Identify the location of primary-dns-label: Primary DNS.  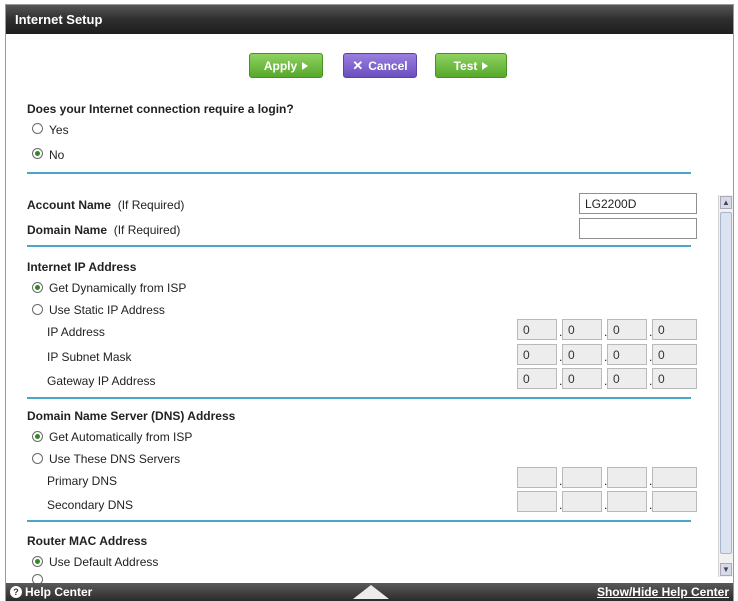
(82, 481).